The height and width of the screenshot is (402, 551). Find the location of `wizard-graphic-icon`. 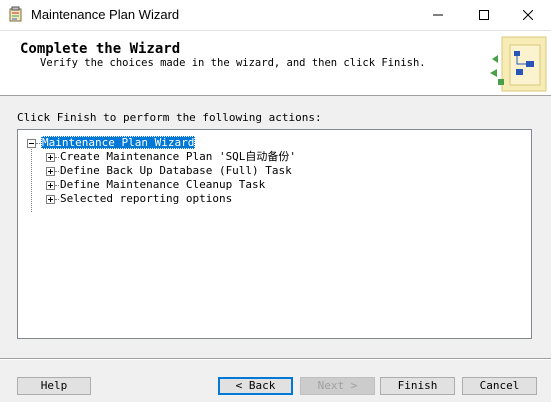

wizard-graphic-icon is located at coordinates (518, 64).